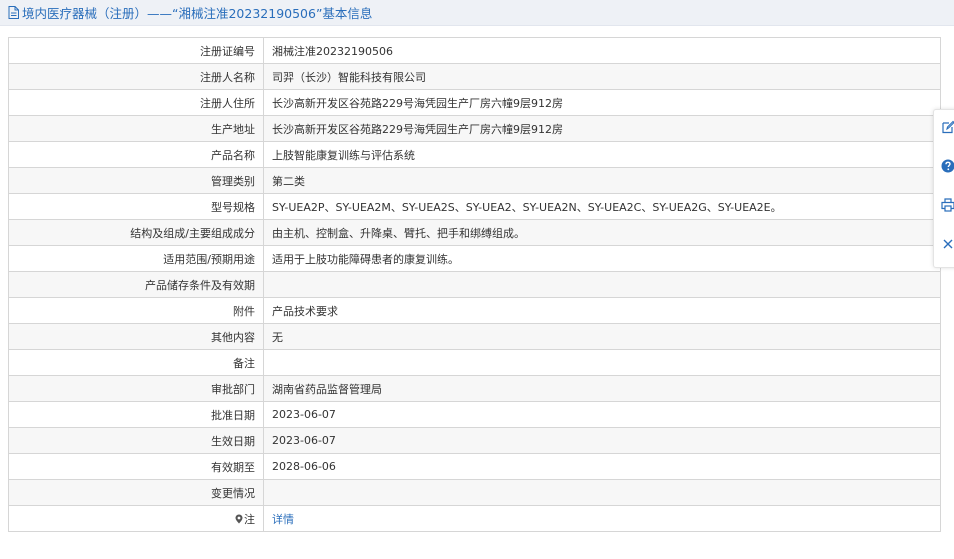  What do you see at coordinates (602, 310) in the screenshot?
I see `row-value: 产品技术要求` at bounding box center [602, 310].